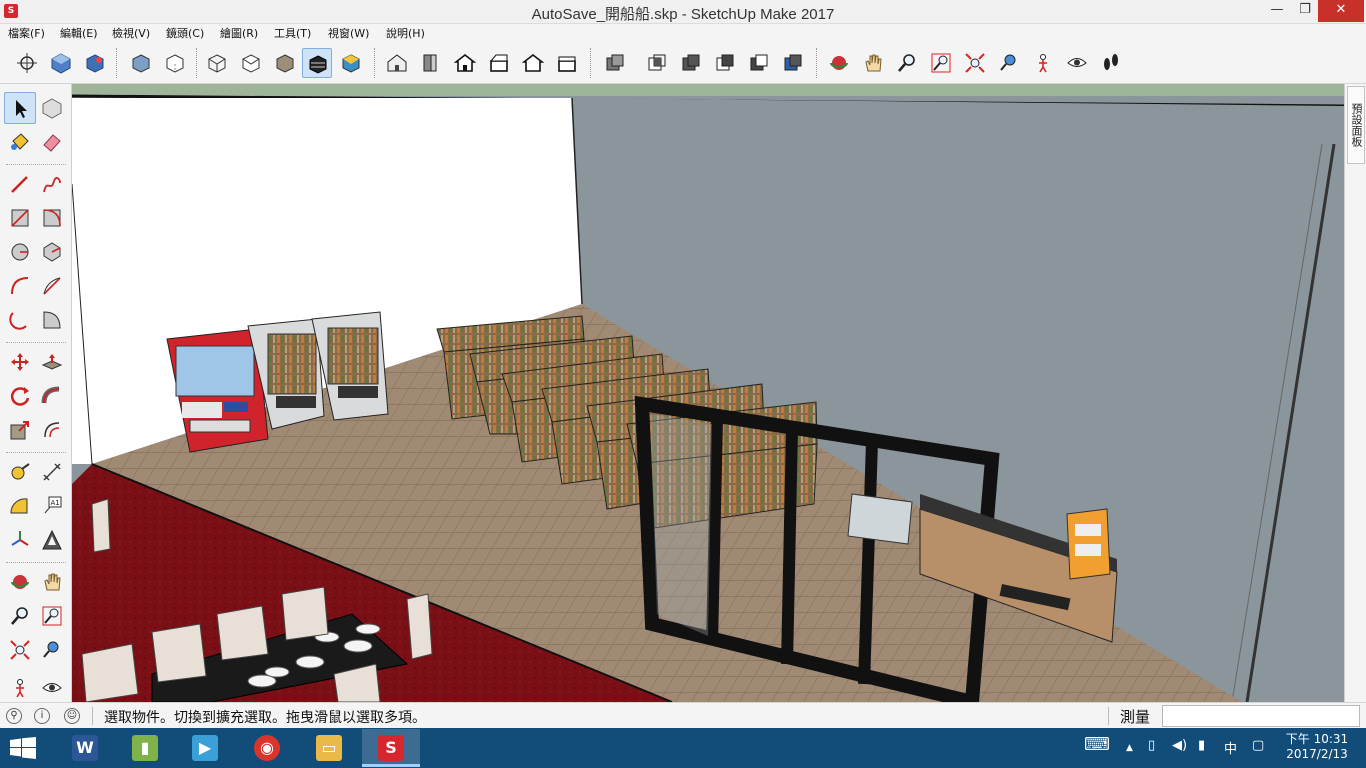  I want to click on look-around-icon, so click(1077, 63).